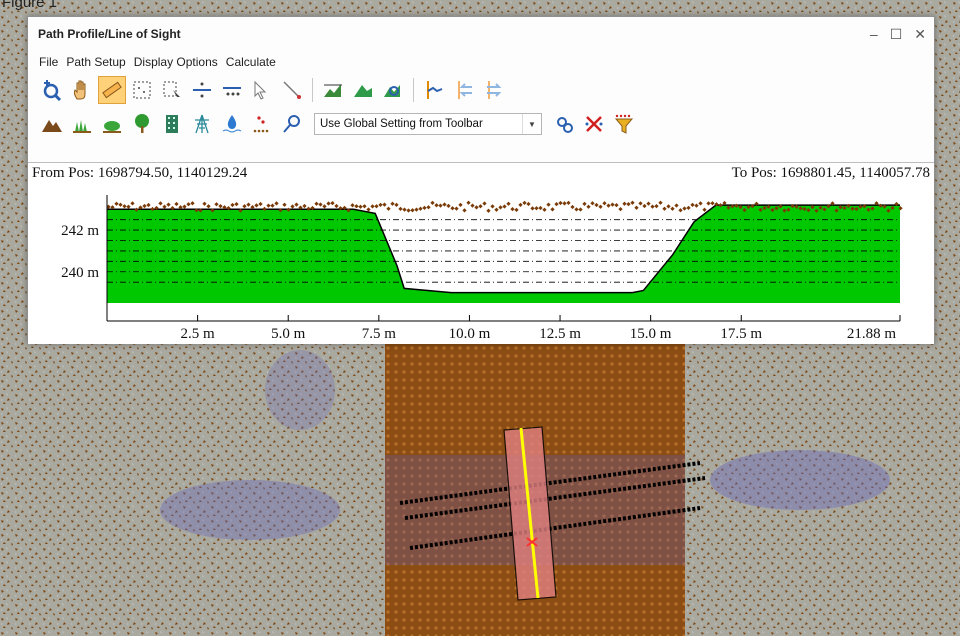 This screenshot has height=636, width=960. Describe the element at coordinates (198, 334) in the screenshot. I see `x-tick-label: 2.5 m` at that location.